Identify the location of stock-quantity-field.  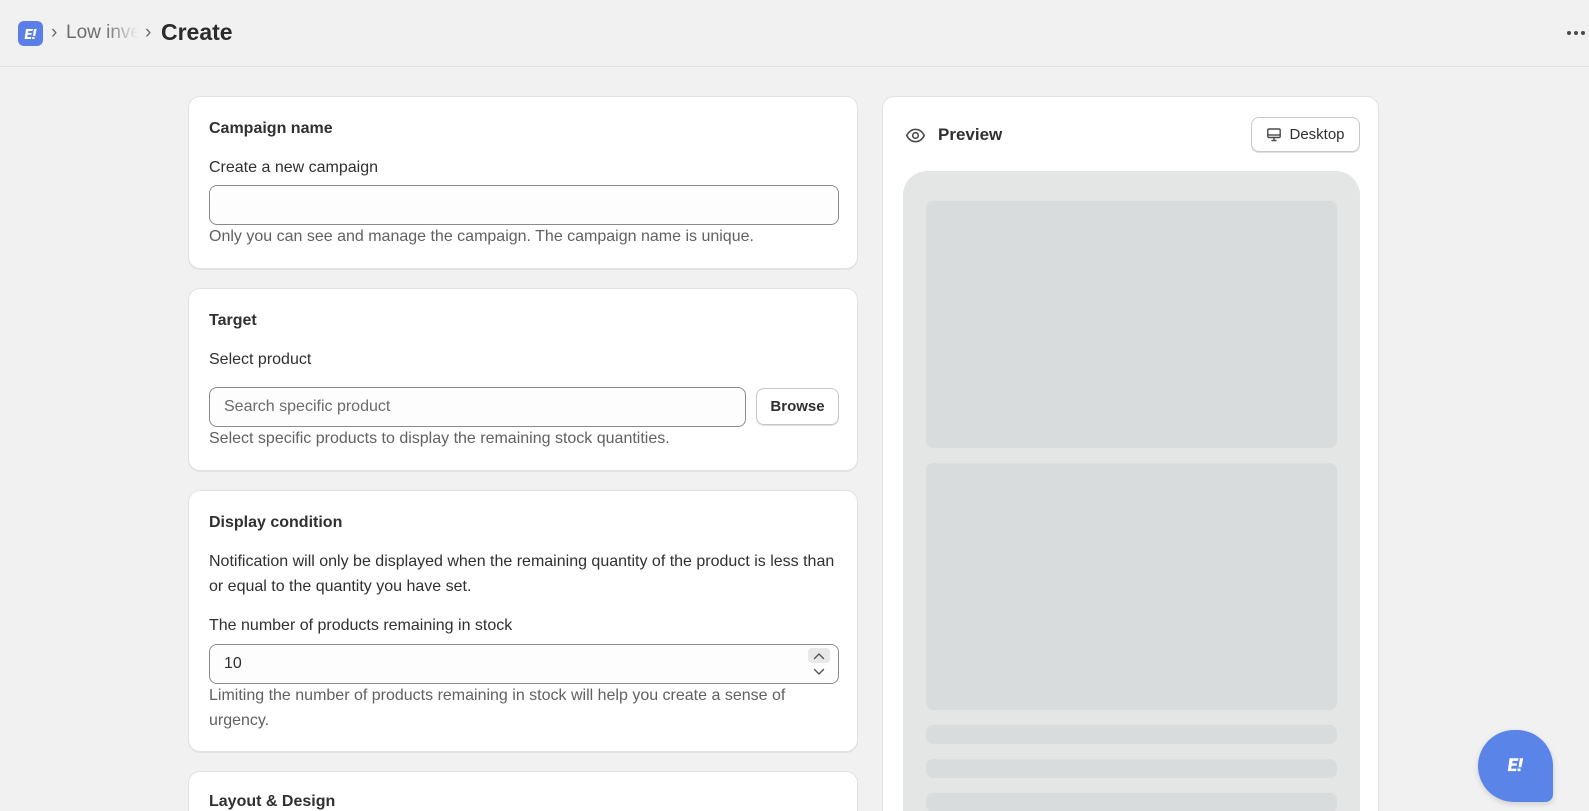
(524, 664).